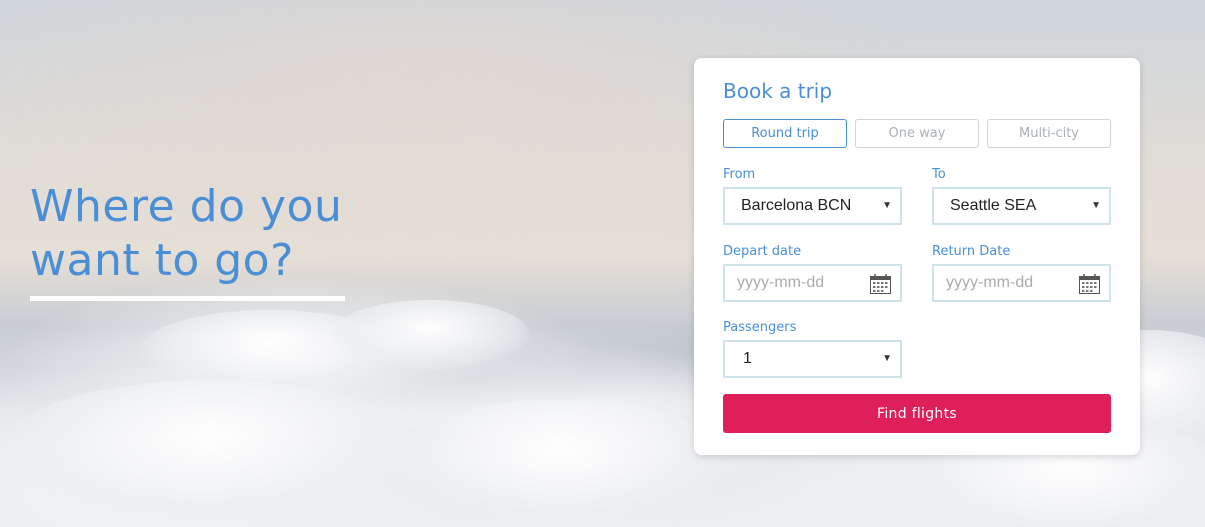 This screenshot has height=527, width=1205. What do you see at coordinates (939, 174) in the screenshot?
I see `to-label: To` at bounding box center [939, 174].